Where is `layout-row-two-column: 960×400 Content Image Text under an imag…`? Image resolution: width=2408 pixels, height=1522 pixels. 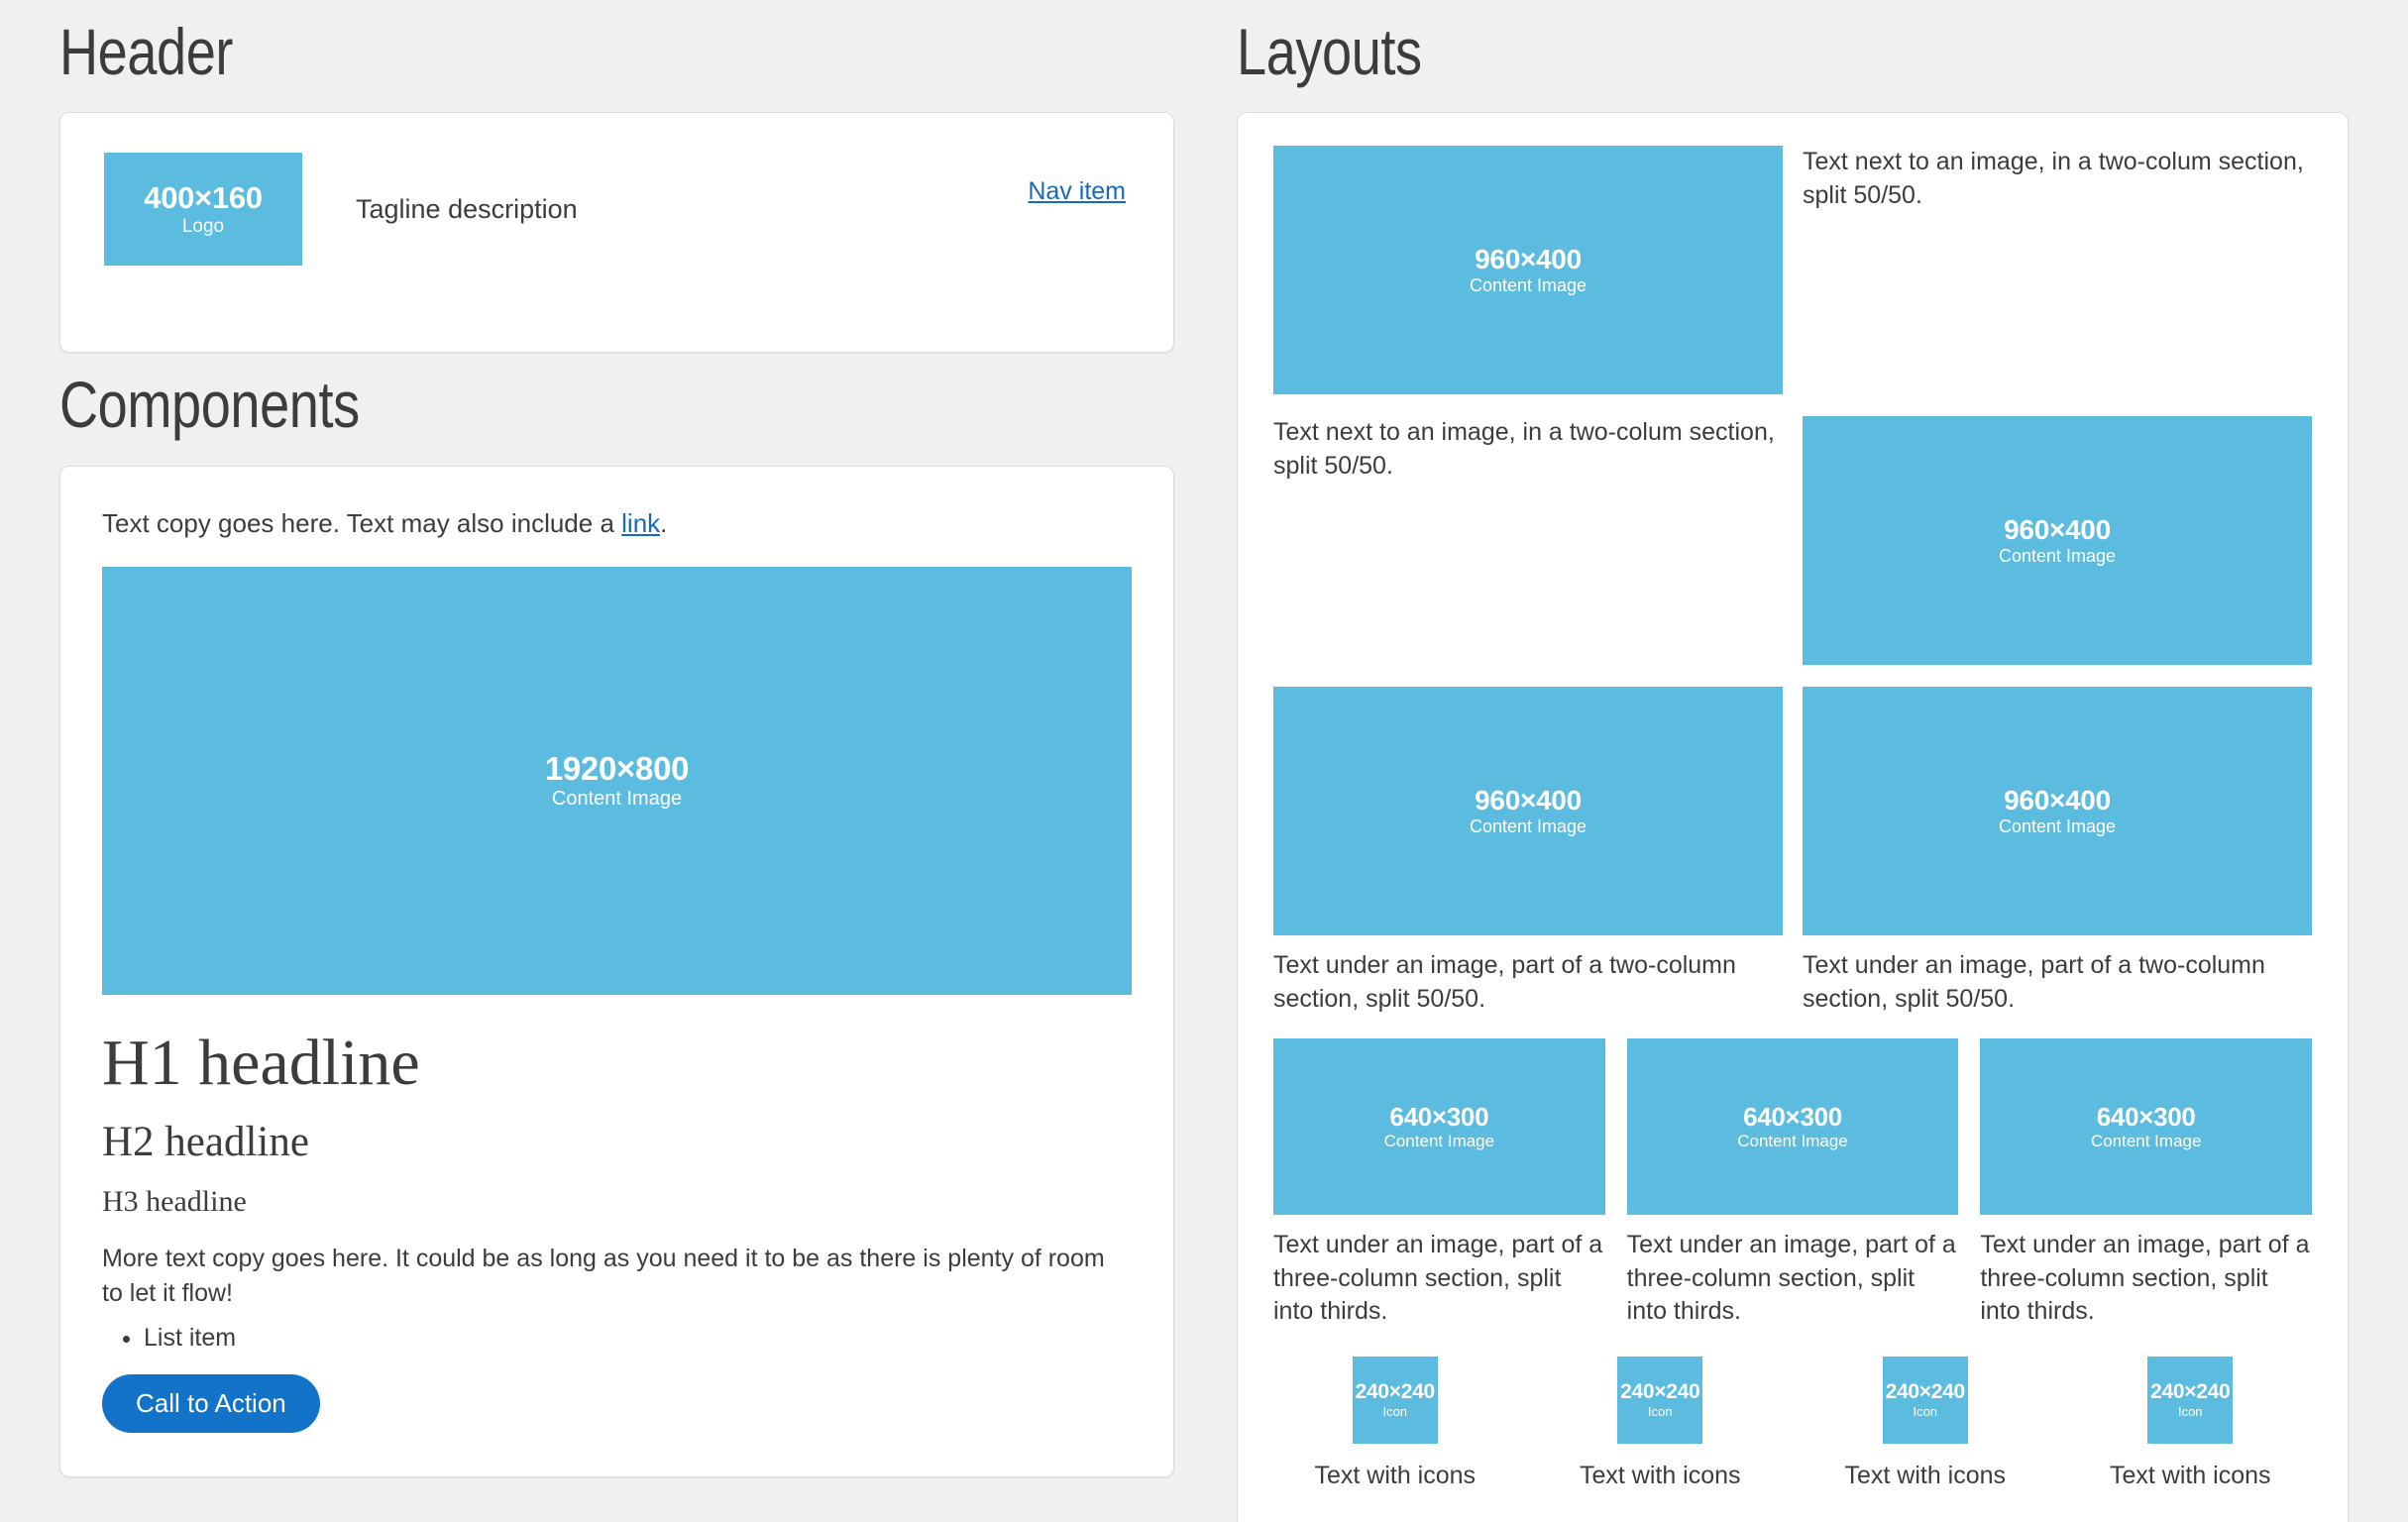 layout-row-two-column: 960×400 Content Image Text under an imag… is located at coordinates (1792, 852).